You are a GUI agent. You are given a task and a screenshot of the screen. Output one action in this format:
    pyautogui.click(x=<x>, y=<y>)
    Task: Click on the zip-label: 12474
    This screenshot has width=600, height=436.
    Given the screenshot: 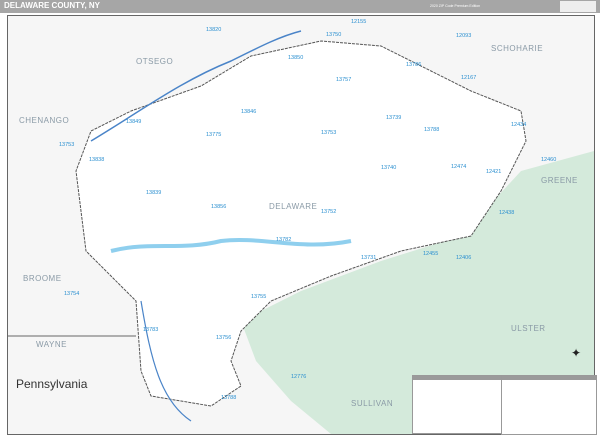 What is the action you would take?
    pyautogui.click(x=458, y=167)
    